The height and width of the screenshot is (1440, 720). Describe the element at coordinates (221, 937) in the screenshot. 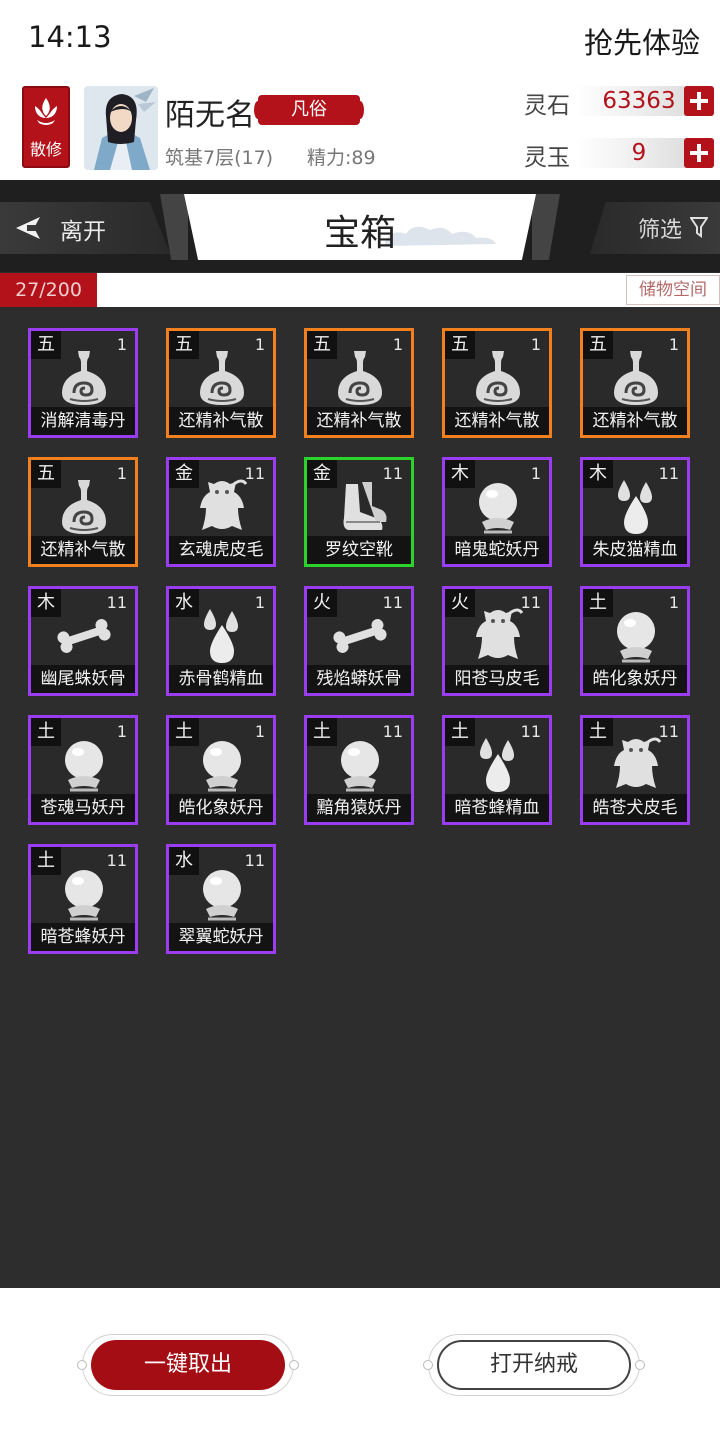

I see `item-name: 翠翼蛇妖丹` at that location.